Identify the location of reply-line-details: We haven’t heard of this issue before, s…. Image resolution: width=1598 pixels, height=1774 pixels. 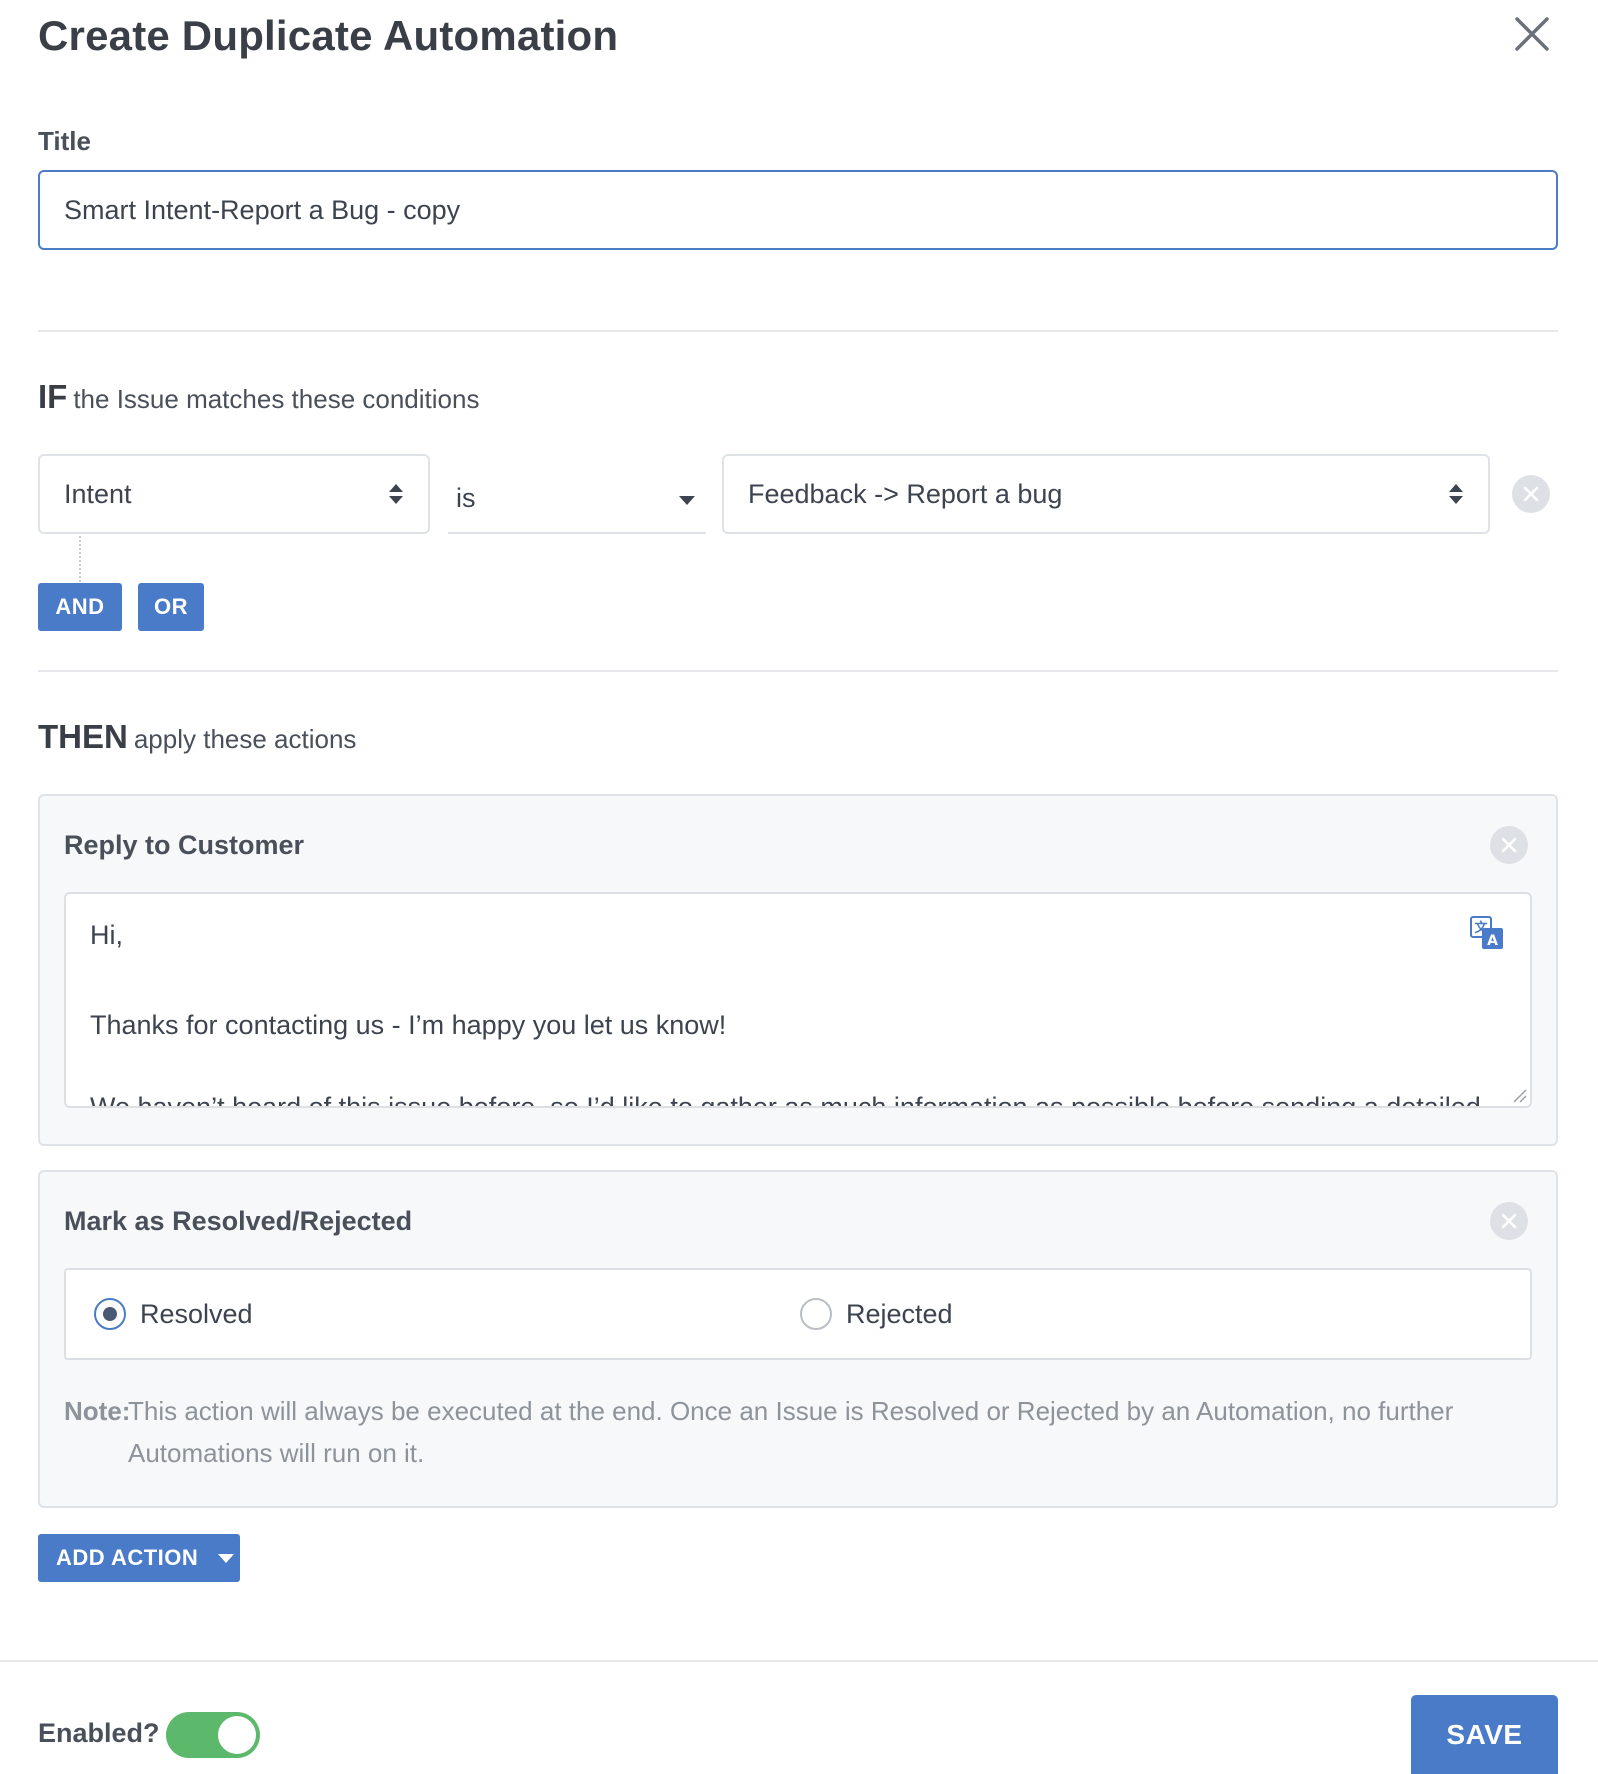
(785, 1100).